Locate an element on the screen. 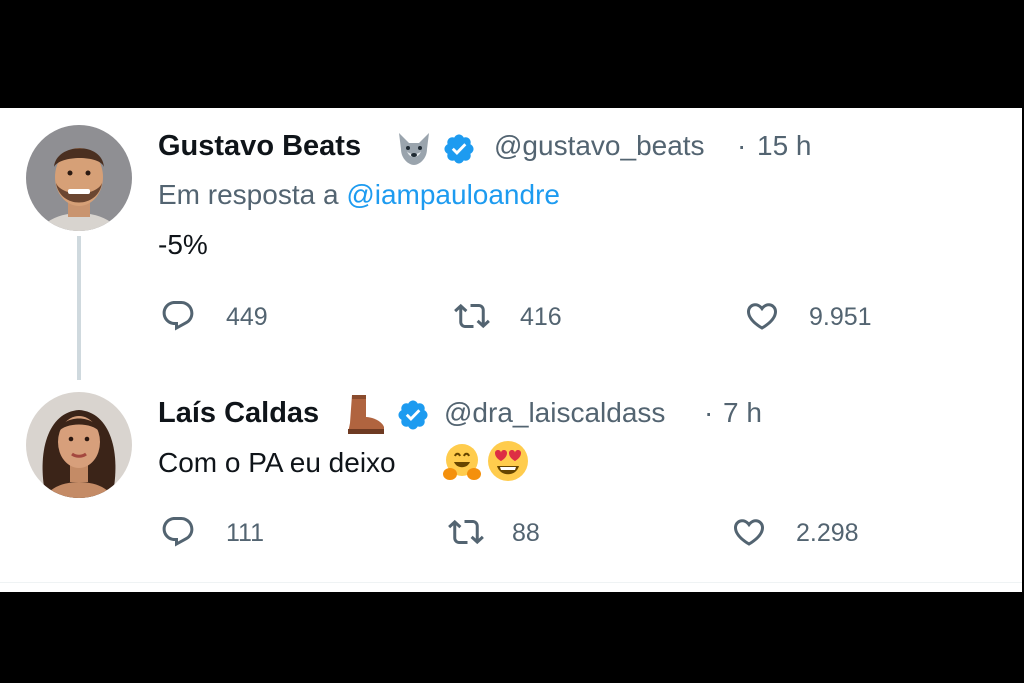  tweet-time: 15 h is located at coordinates (784, 146).